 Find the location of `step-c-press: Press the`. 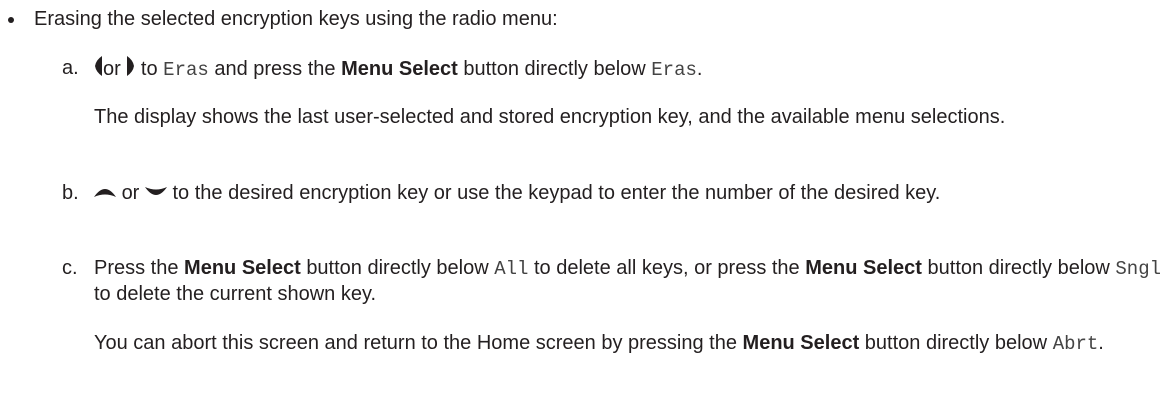

step-c-press: Press the is located at coordinates (136, 268).